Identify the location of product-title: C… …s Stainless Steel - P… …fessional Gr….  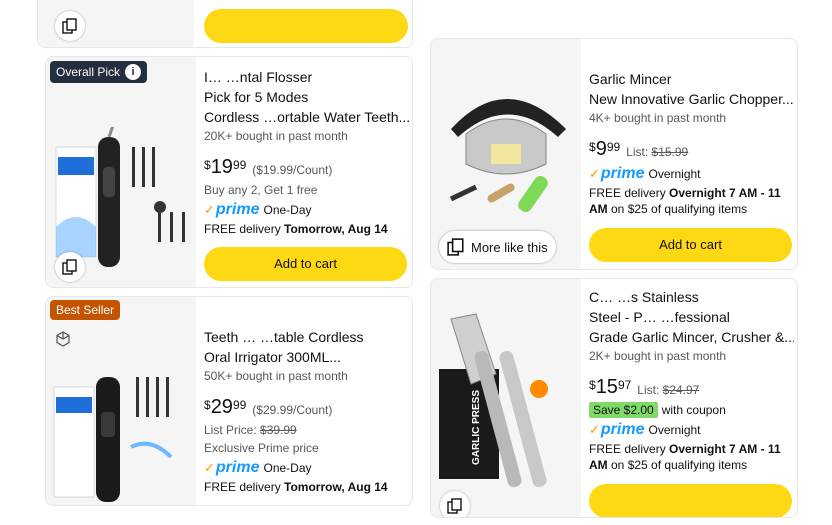
(691, 317).